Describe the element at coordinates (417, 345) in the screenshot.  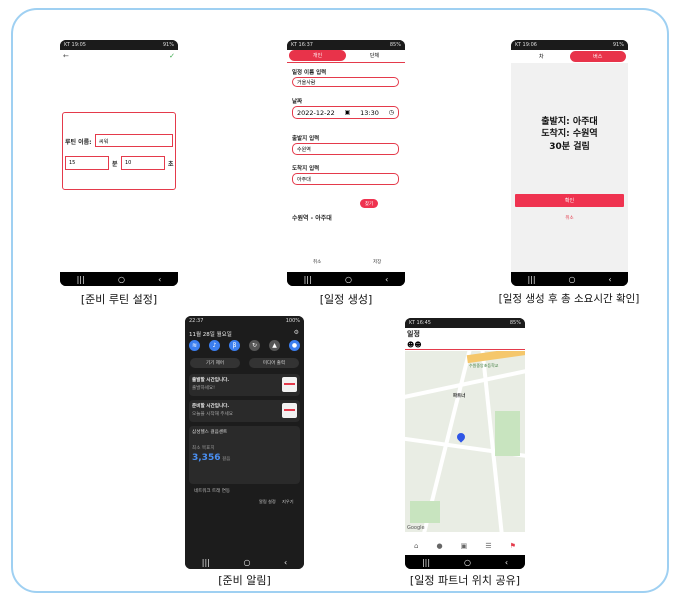
I see `avatar-icon: ☻` at that location.